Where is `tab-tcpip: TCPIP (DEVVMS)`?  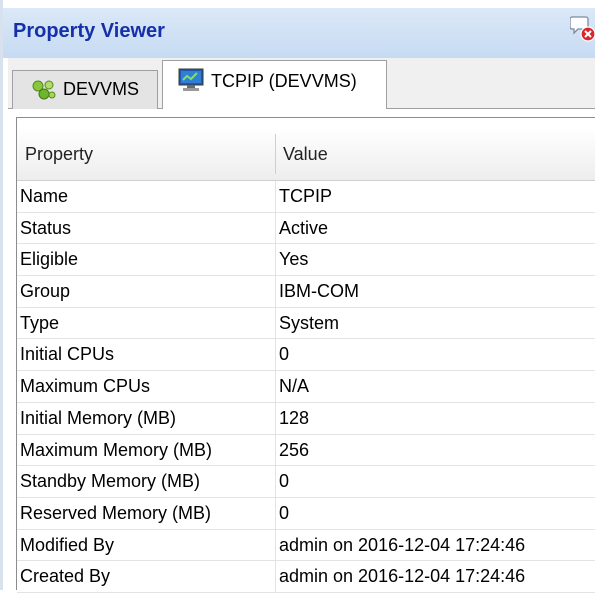
tab-tcpip: TCPIP (DEVVMS) is located at coordinates (274, 84).